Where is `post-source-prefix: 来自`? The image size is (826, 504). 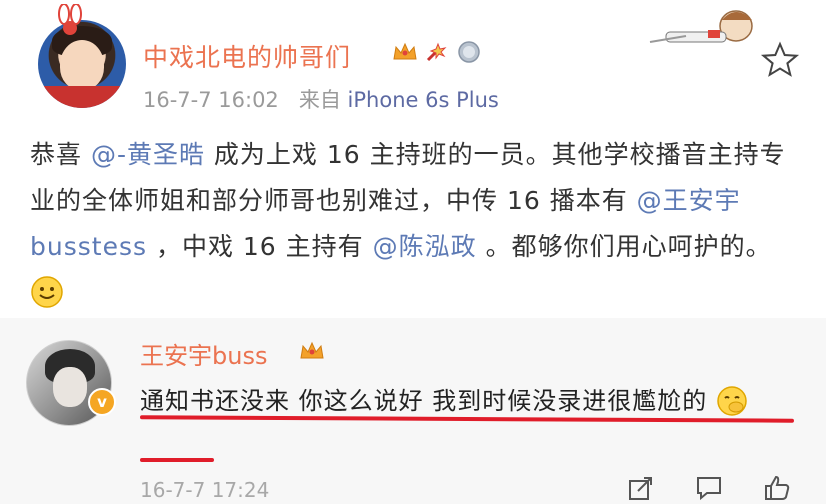
post-source-prefix: 来自 is located at coordinates (319, 100).